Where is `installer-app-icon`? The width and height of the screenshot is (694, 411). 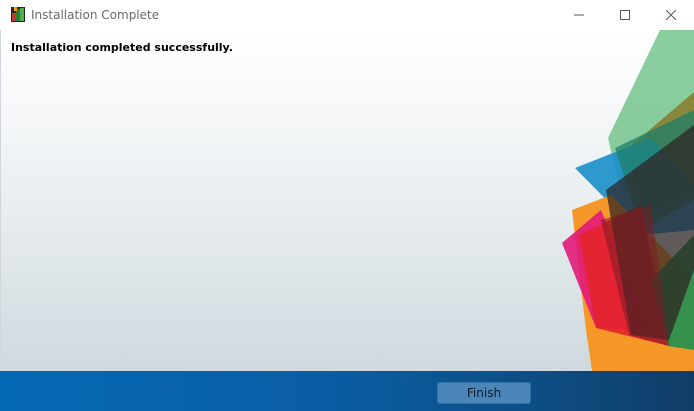
installer-app-icon is located at coordinates (18, 14).